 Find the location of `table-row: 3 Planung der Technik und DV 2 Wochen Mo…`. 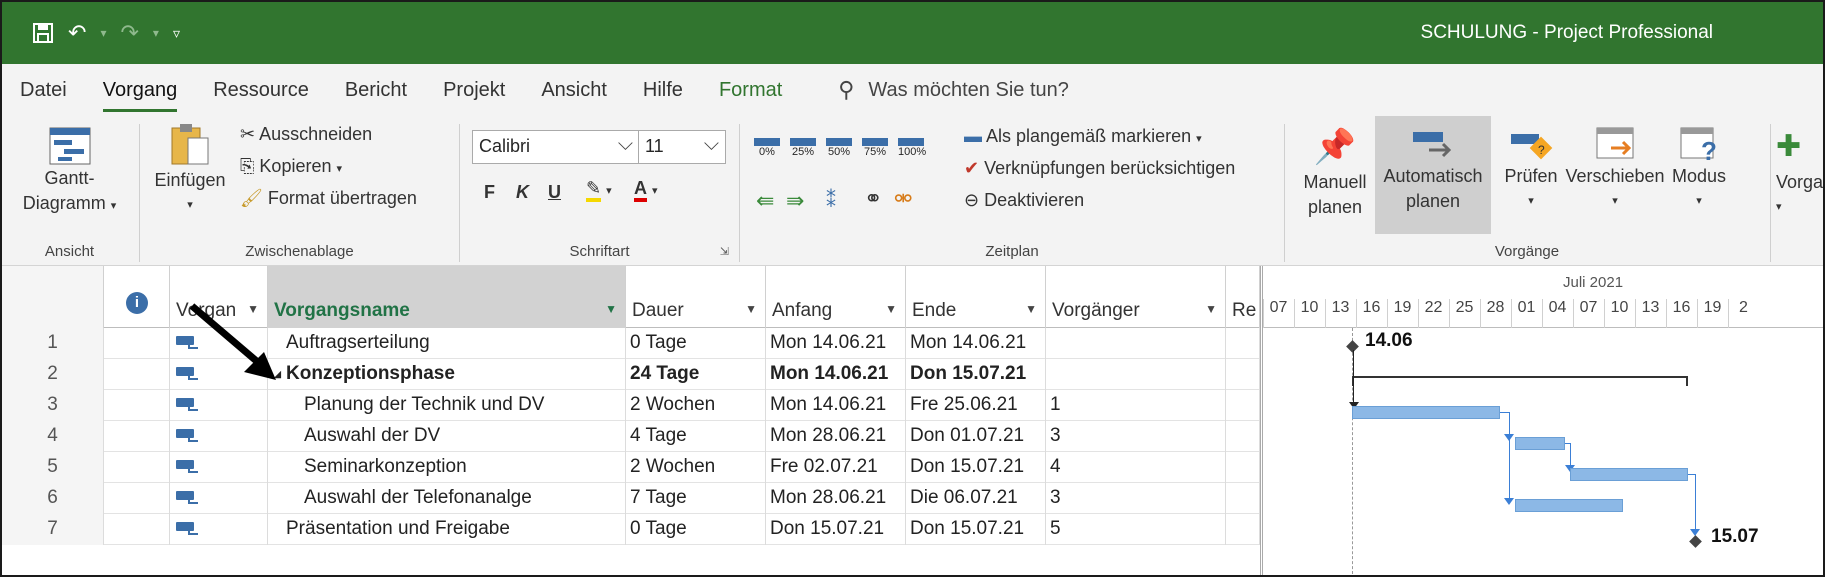

table-row: 3 Planung der Technik und DV 2 Wochen Mo… is located at coordinates (631, 405).